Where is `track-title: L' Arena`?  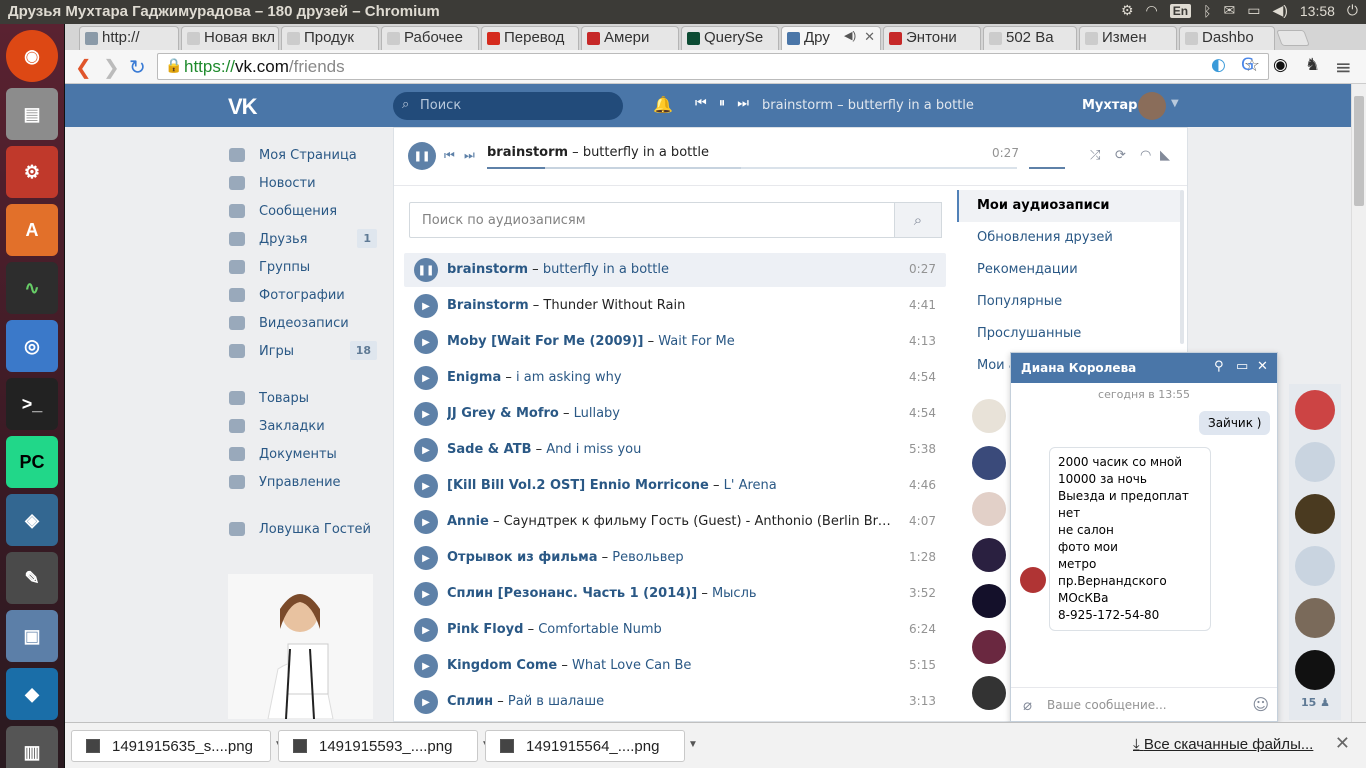
track-title: L' Arena is located at coordinates (750, 485).